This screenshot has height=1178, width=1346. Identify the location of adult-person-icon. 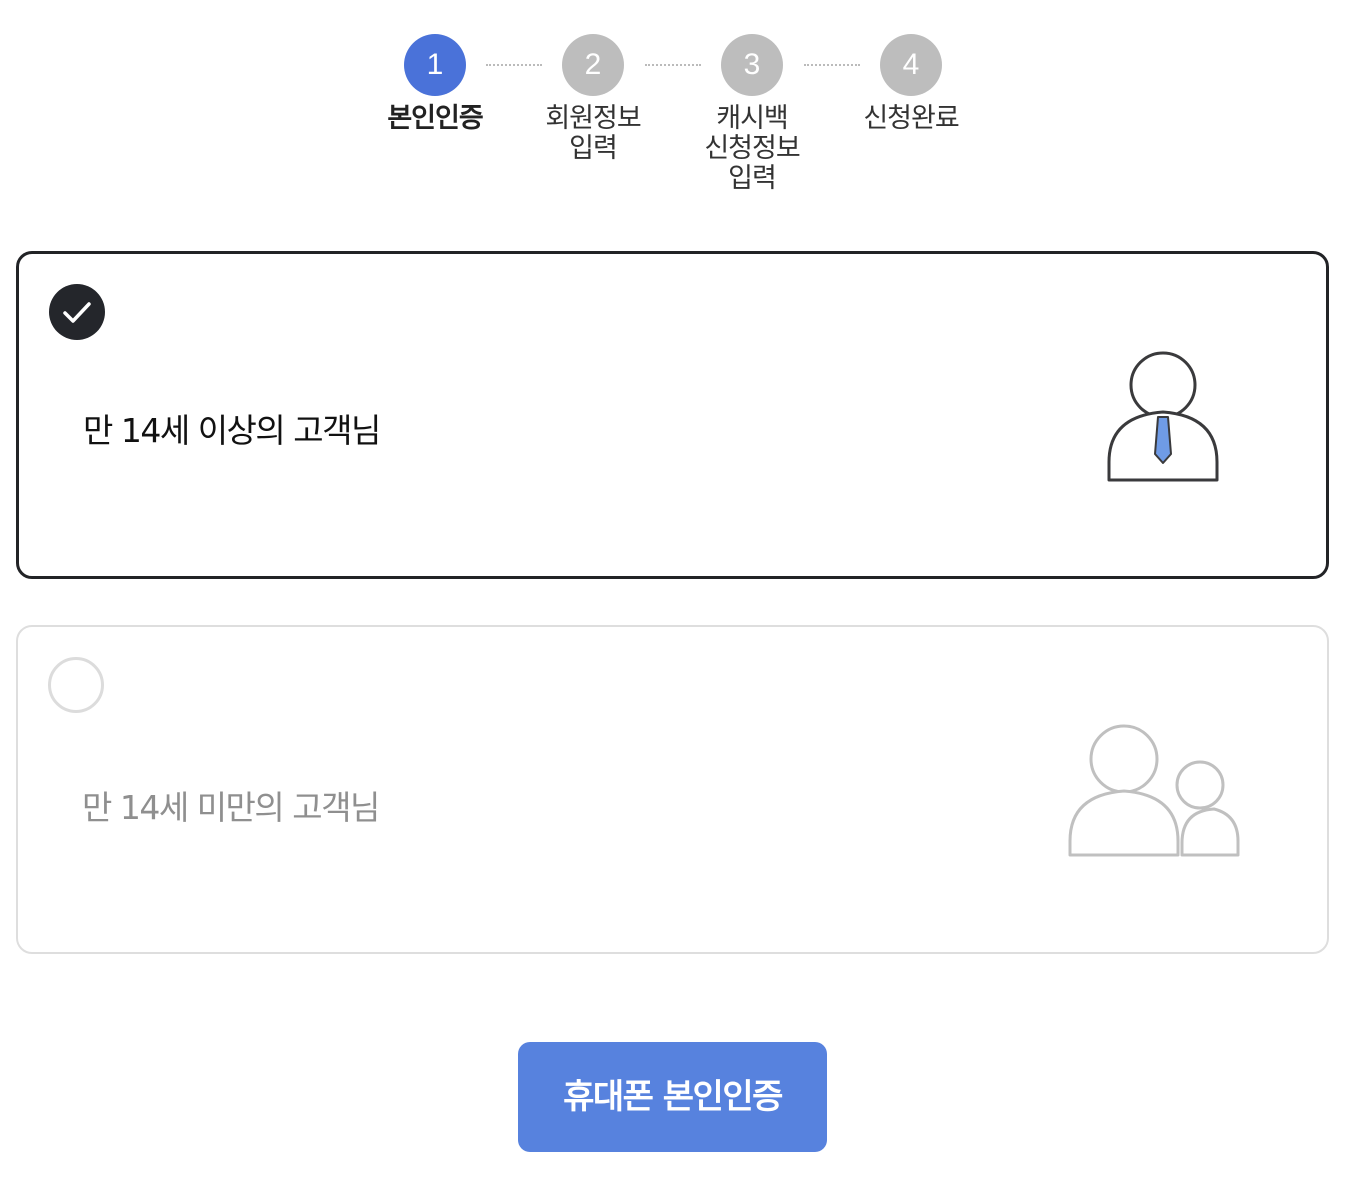
(1163, 416).